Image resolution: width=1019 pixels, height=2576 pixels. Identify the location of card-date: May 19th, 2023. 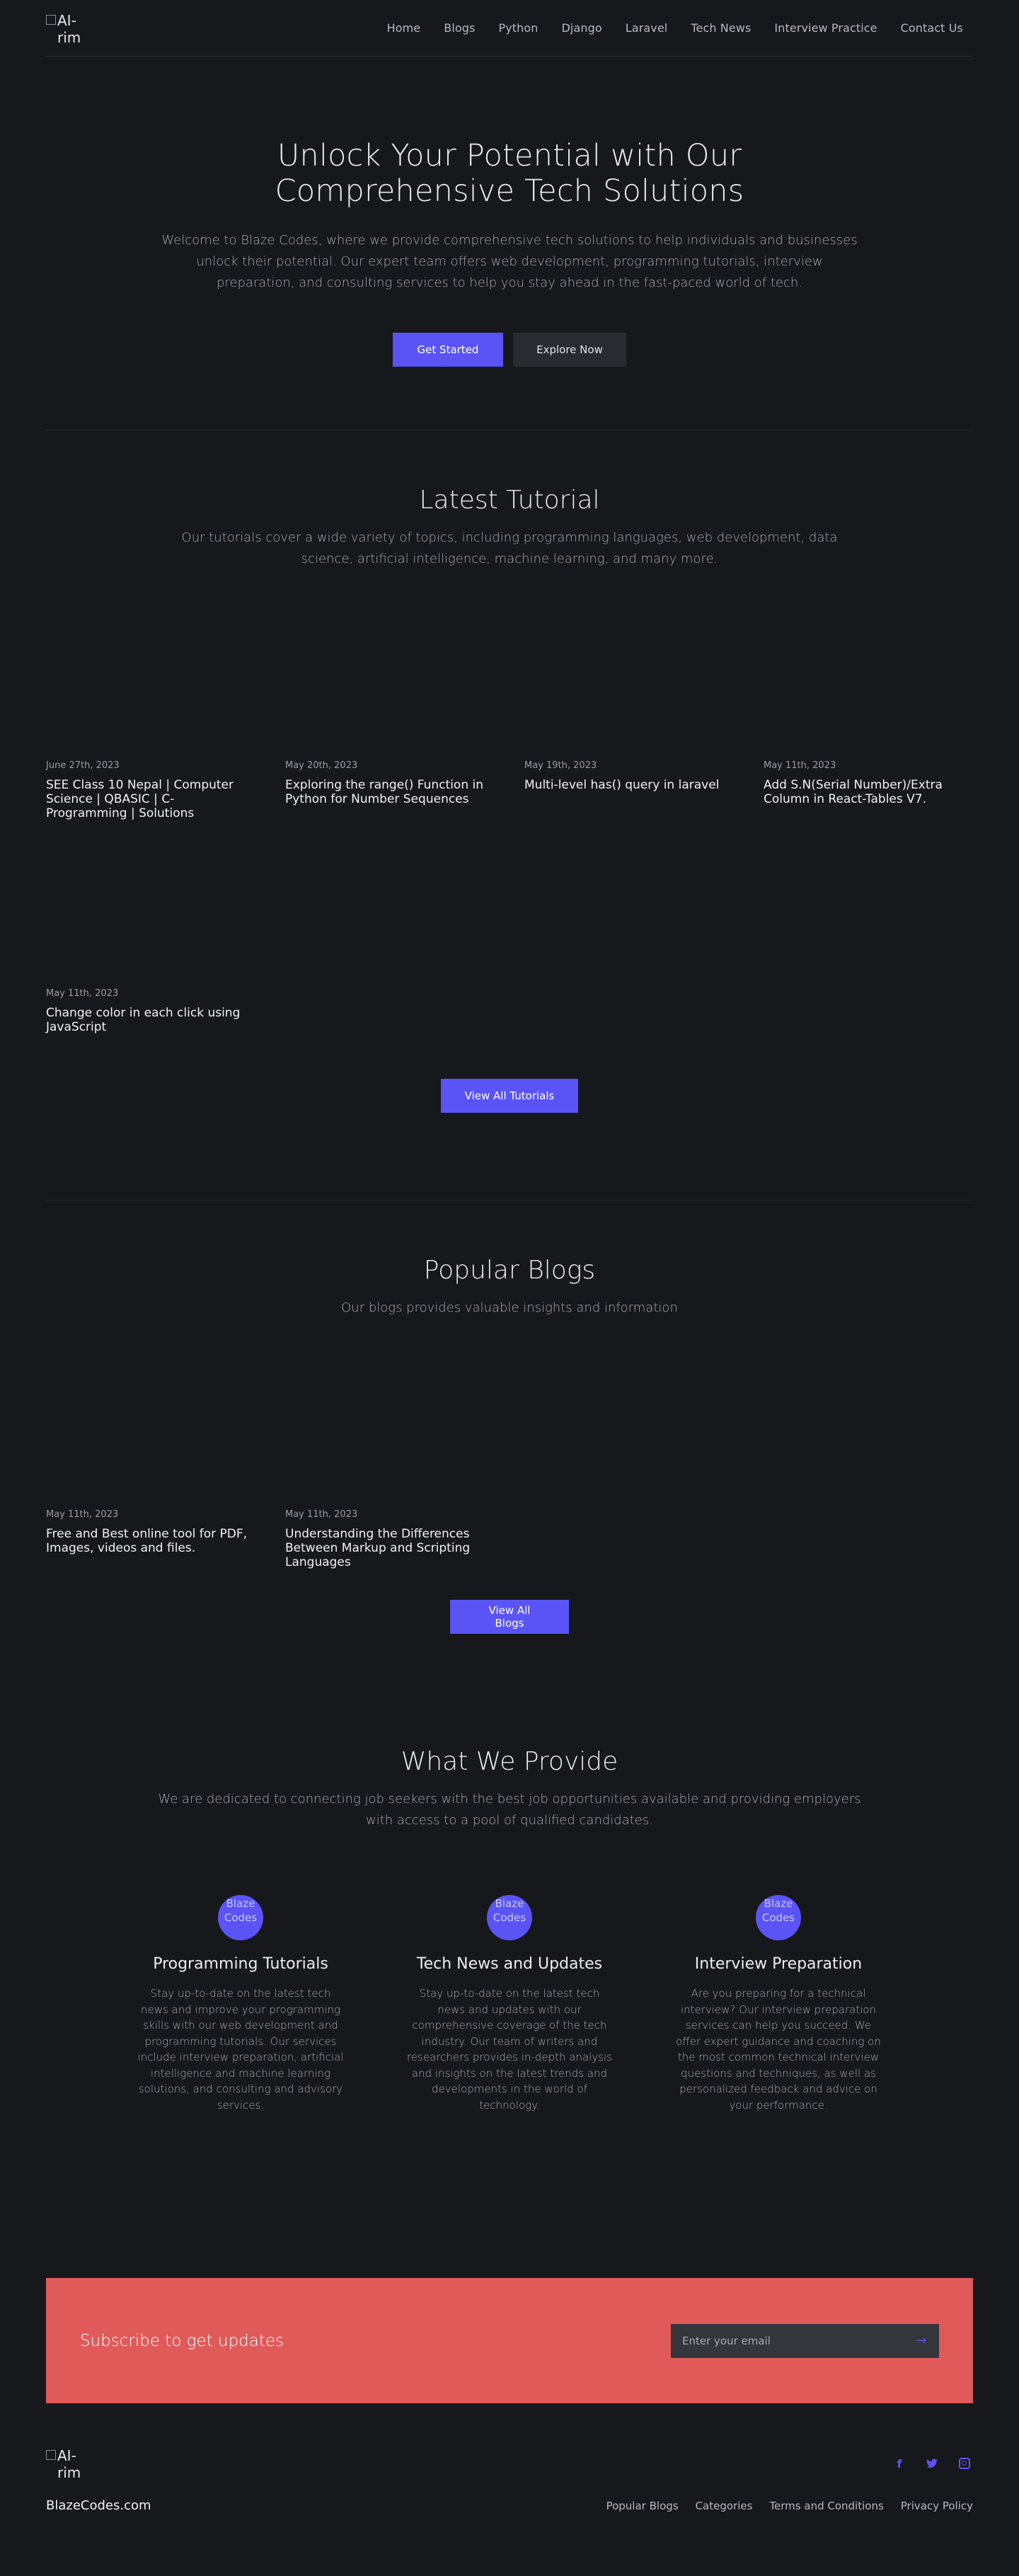
(560, 765).